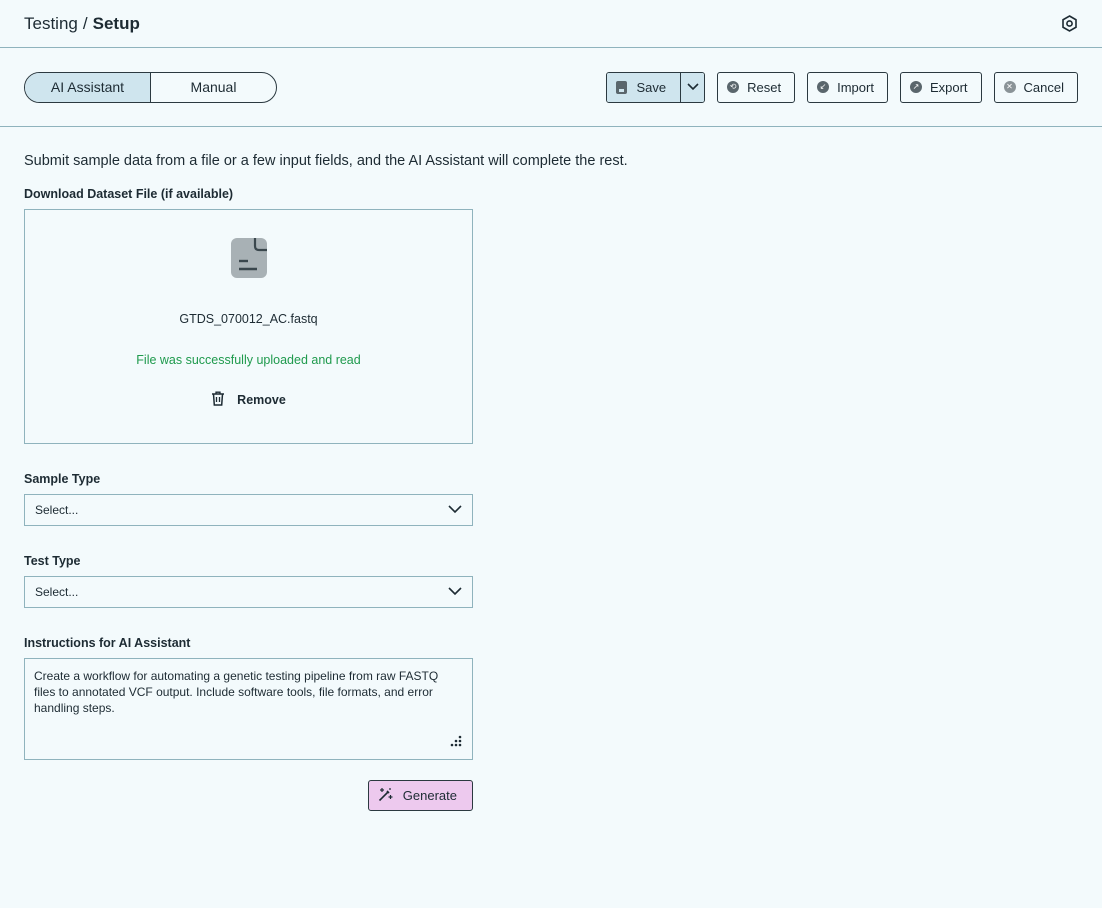 The width and height of the screenshot is (1102, 908). Describe the element at coordinates (855, 87) in the screenshot. I see `import-label: Import` at that location.